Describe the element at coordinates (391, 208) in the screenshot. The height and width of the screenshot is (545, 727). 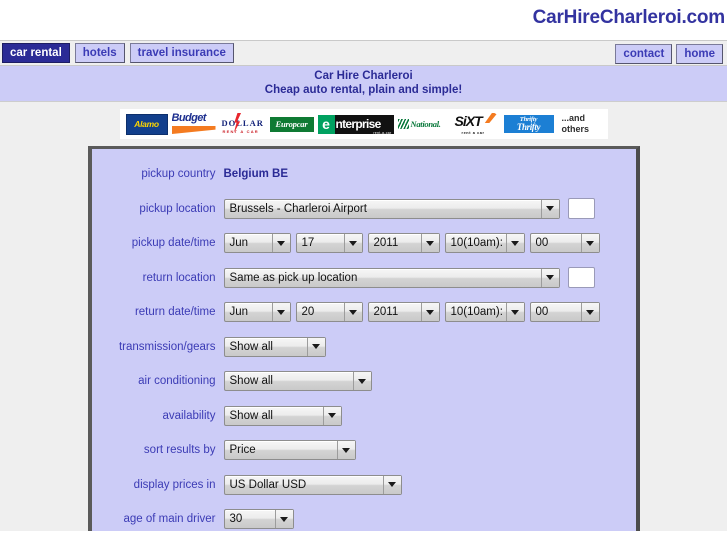
I see `select-pickup-location: Brussels - Charleroi Airport` at that location.